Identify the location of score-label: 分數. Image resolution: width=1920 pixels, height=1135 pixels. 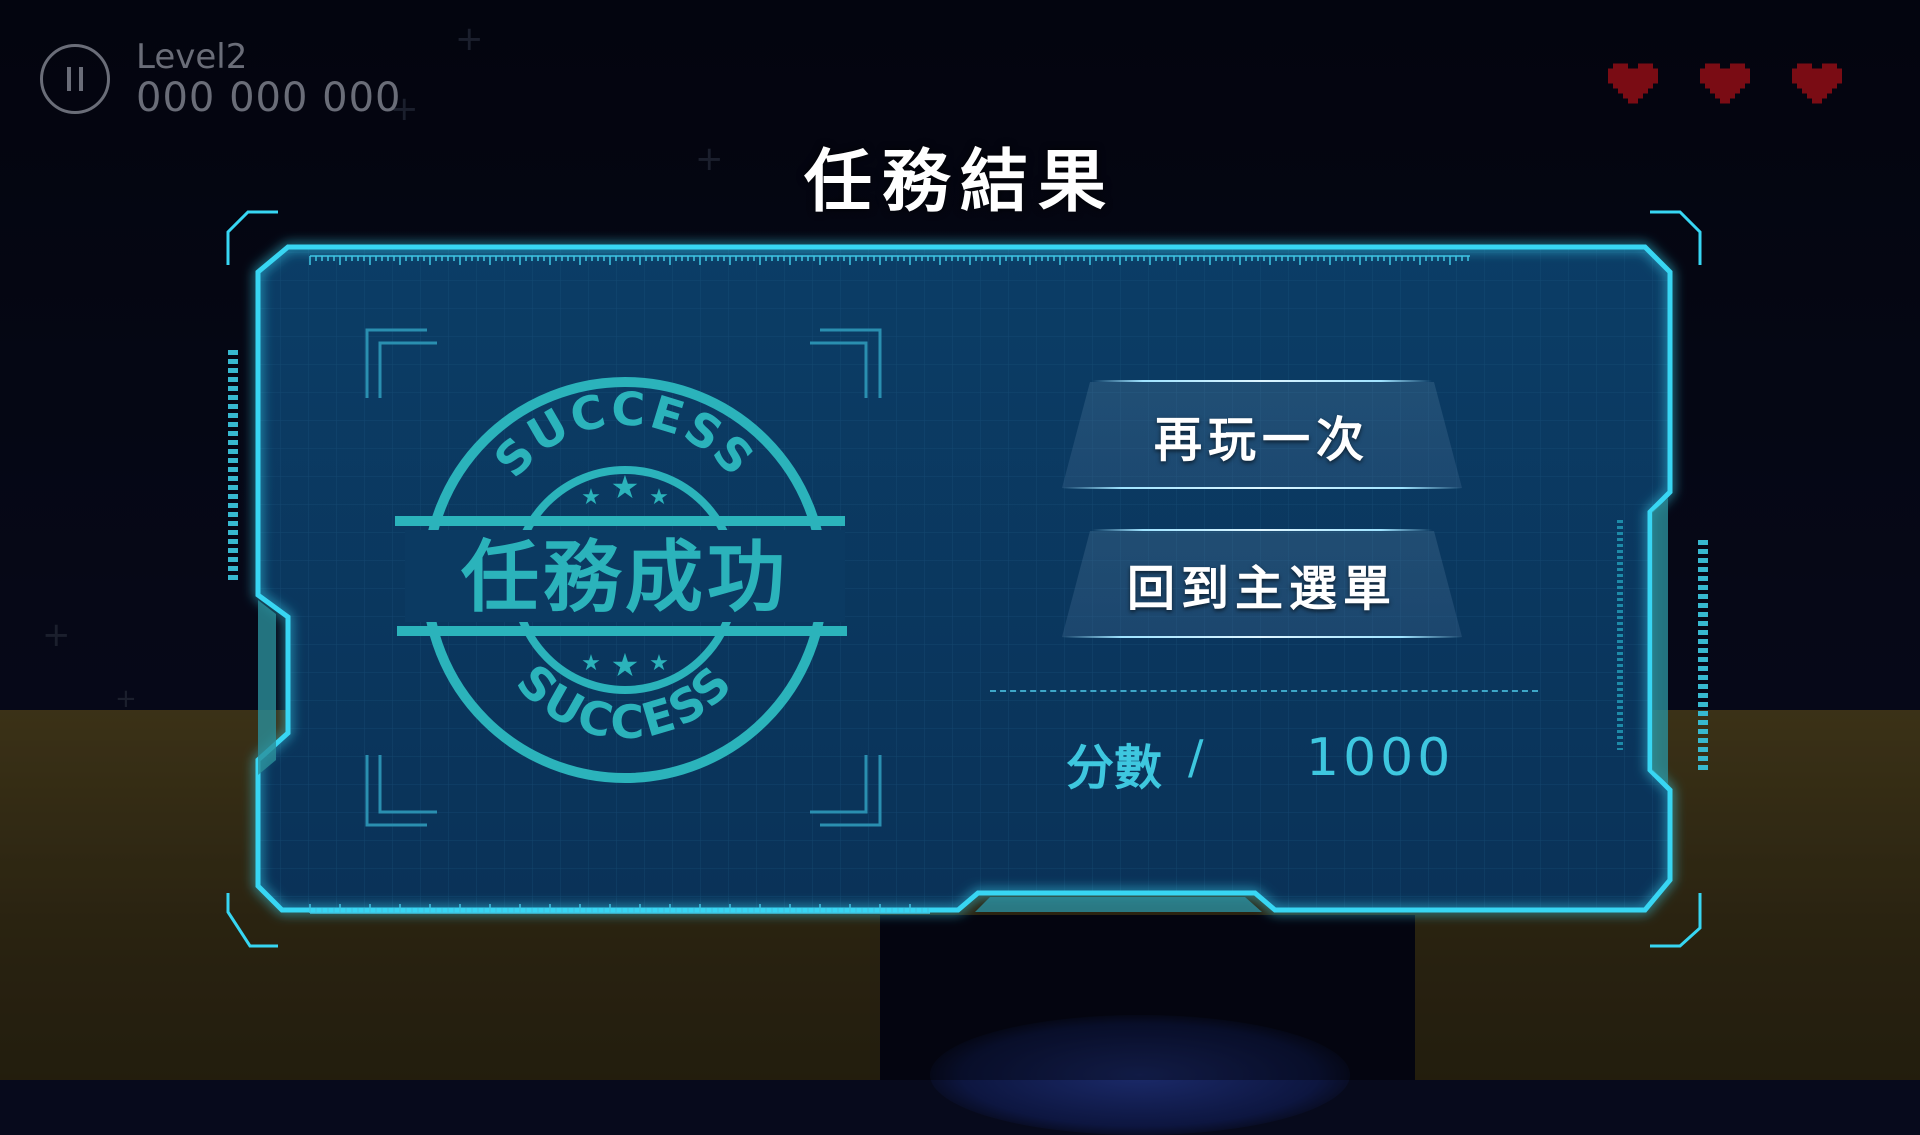
(1114, 768).